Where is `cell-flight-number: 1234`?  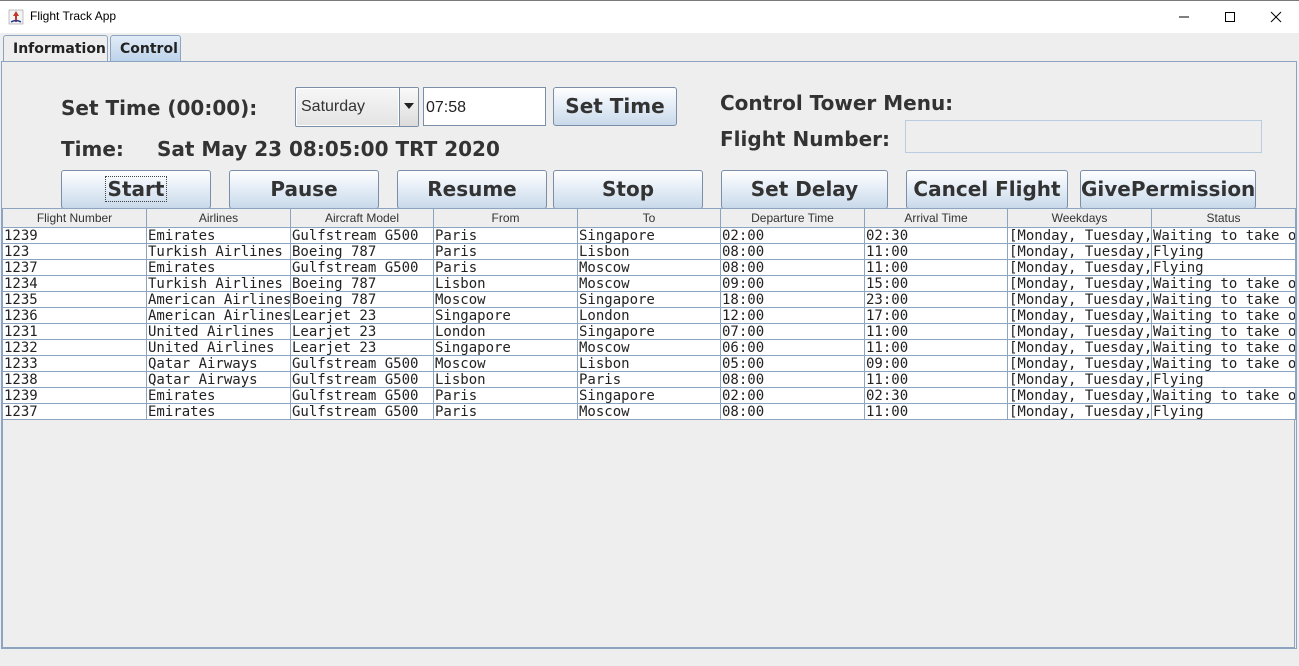
cell-flight-number: 1234 is located at coordinates (74, 283).